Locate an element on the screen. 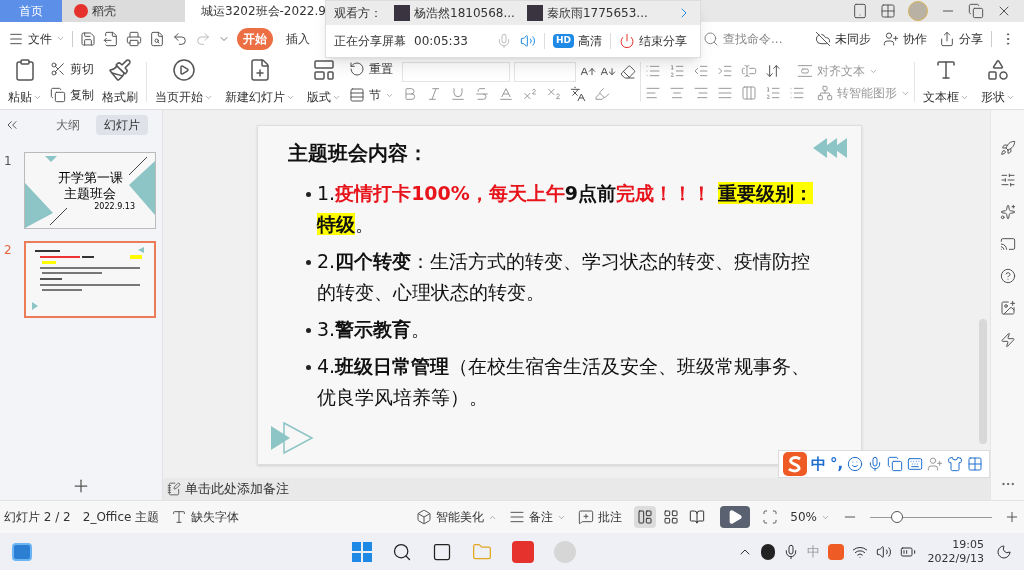 This screenshot has height=570, width=1024. quality-button: HD 高清 is located at coordinates (577, 41).